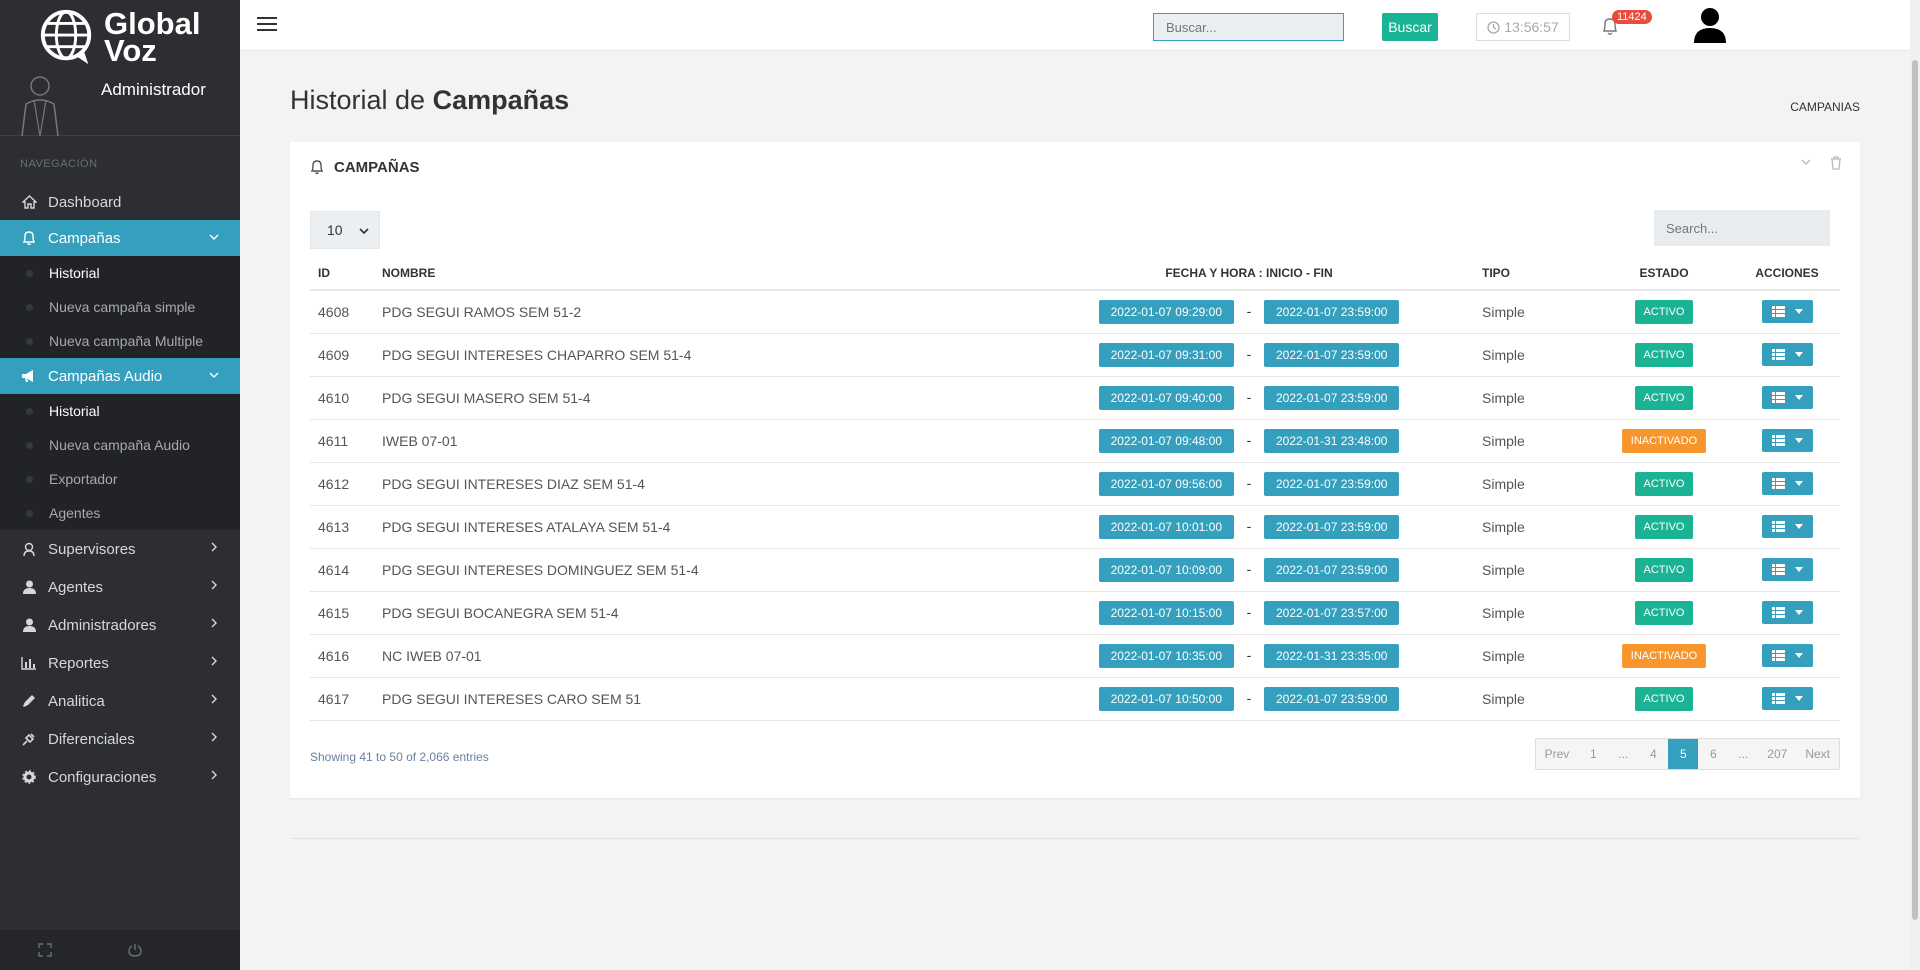  Describe the element at coordinates (120, 625) in the screenshot. I see `sidebar-item-administradores: Administradores` at that location.